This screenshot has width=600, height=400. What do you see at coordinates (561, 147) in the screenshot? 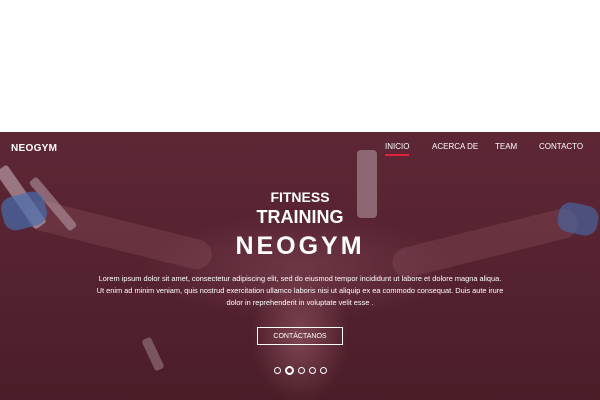
I see `nav-item-contacto: CONTACTO` at bounding box center [561, 147].